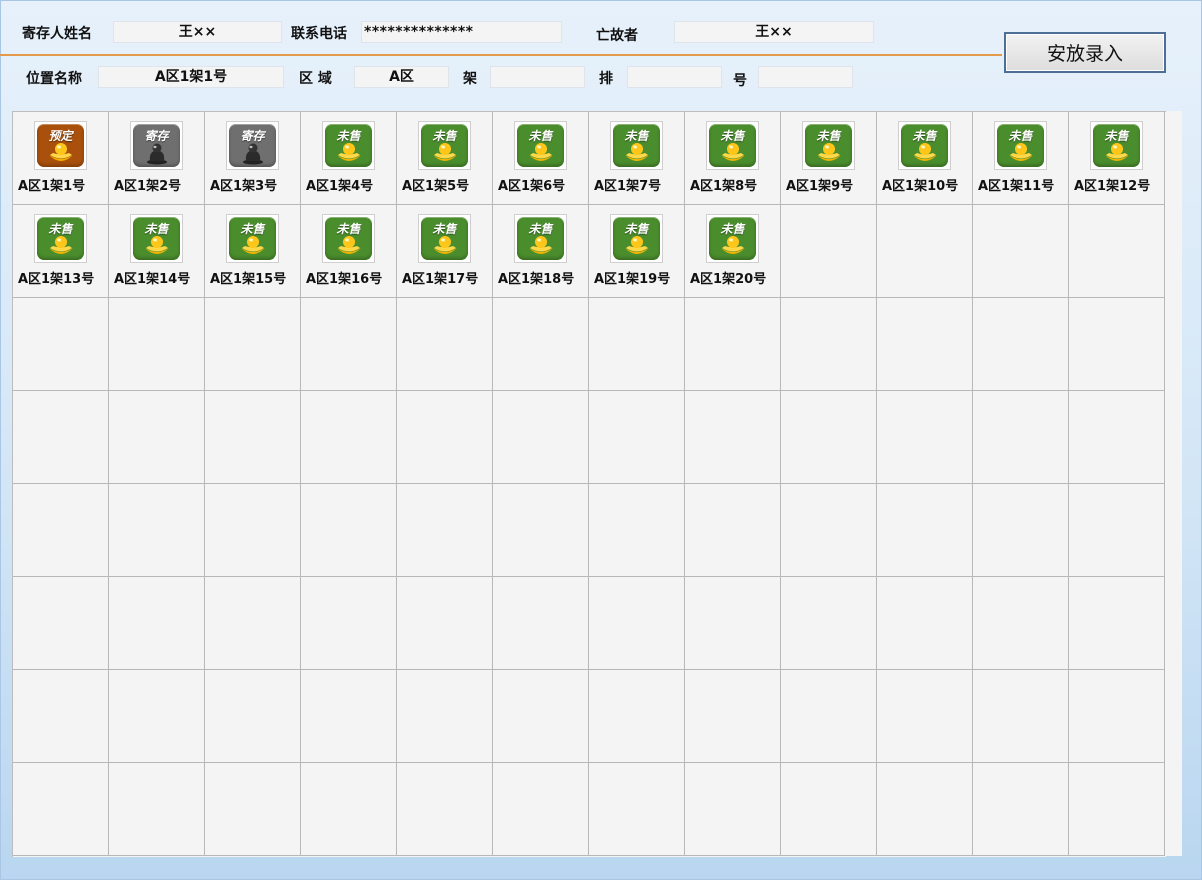  I want to click on slot-cell: 未售 A区1架4号, so click(349, 158).